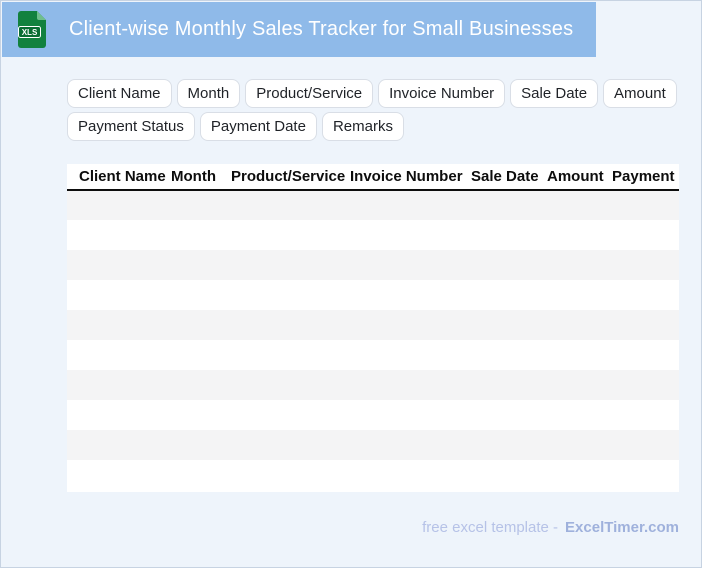 This screenshot has height=568, width=702. Describe the element at coordinates (362, 126) in the screenshot. I see `chip-remarks: Remarks` at that location.